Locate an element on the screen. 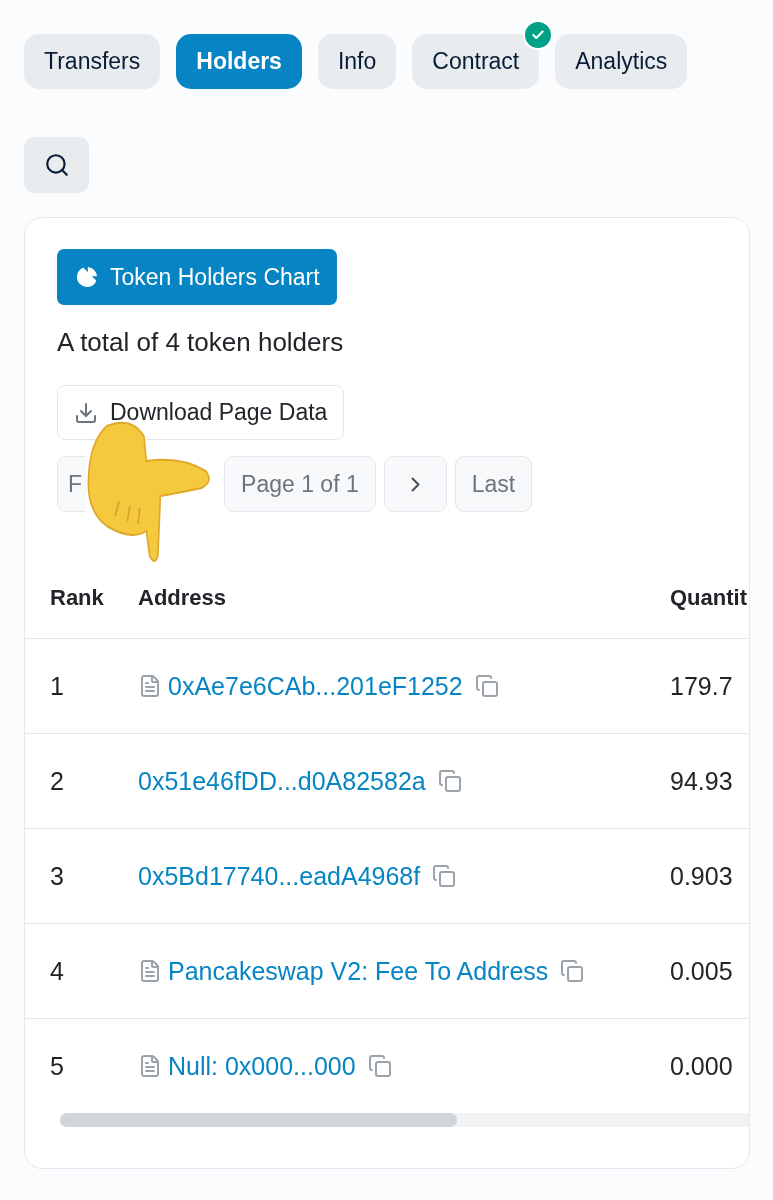 Image resolution: width=773 pixels, height=1200 pixels. address-link: Null: 0x000...000 is located at coordinates (262, 1066).